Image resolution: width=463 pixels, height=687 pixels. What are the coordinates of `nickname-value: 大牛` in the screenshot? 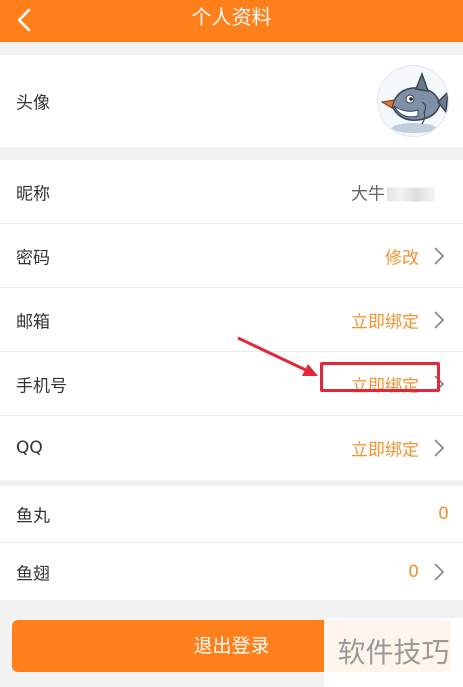 It's located at (393, 191).